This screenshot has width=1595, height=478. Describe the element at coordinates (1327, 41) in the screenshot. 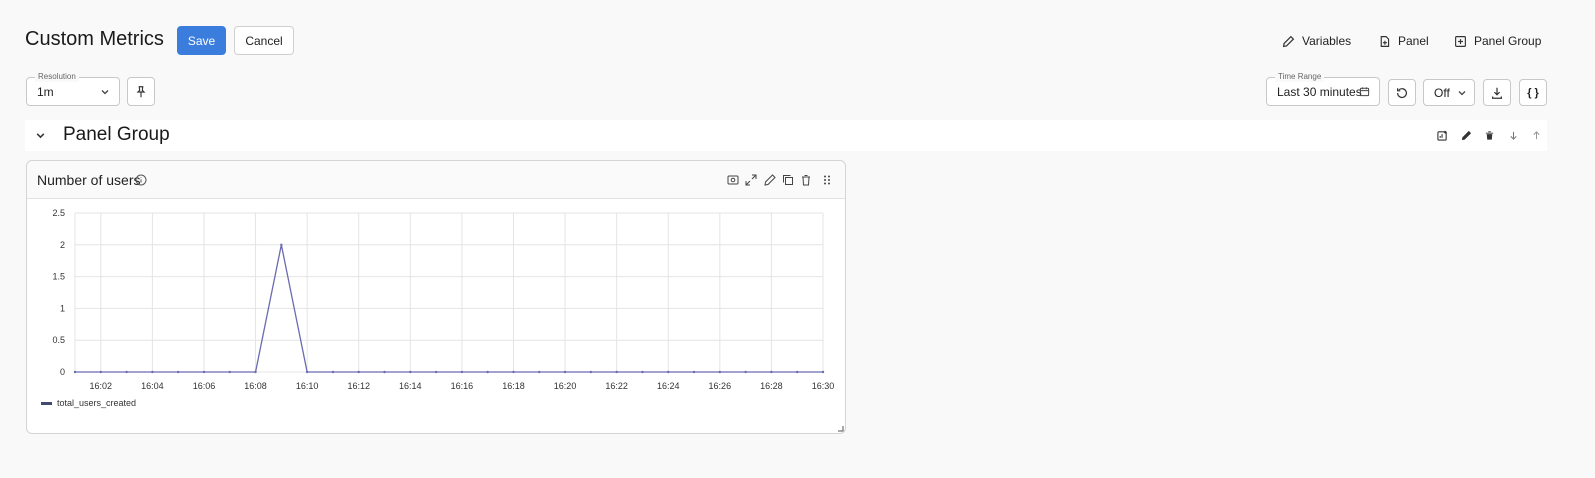

I see `variables-label: Variables` at that location.